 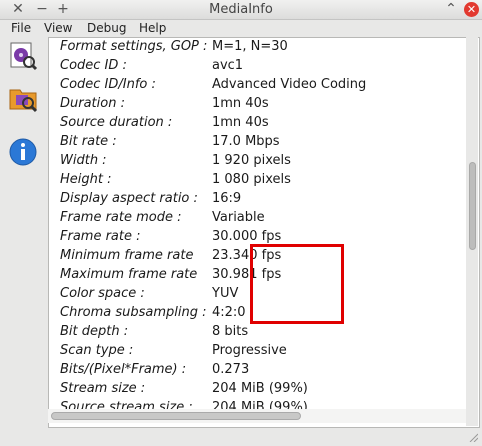 What do you see at coordinates (473, 437) in the screenshot?
I see `resize-grip-icon` at bounding box center [473, 437].